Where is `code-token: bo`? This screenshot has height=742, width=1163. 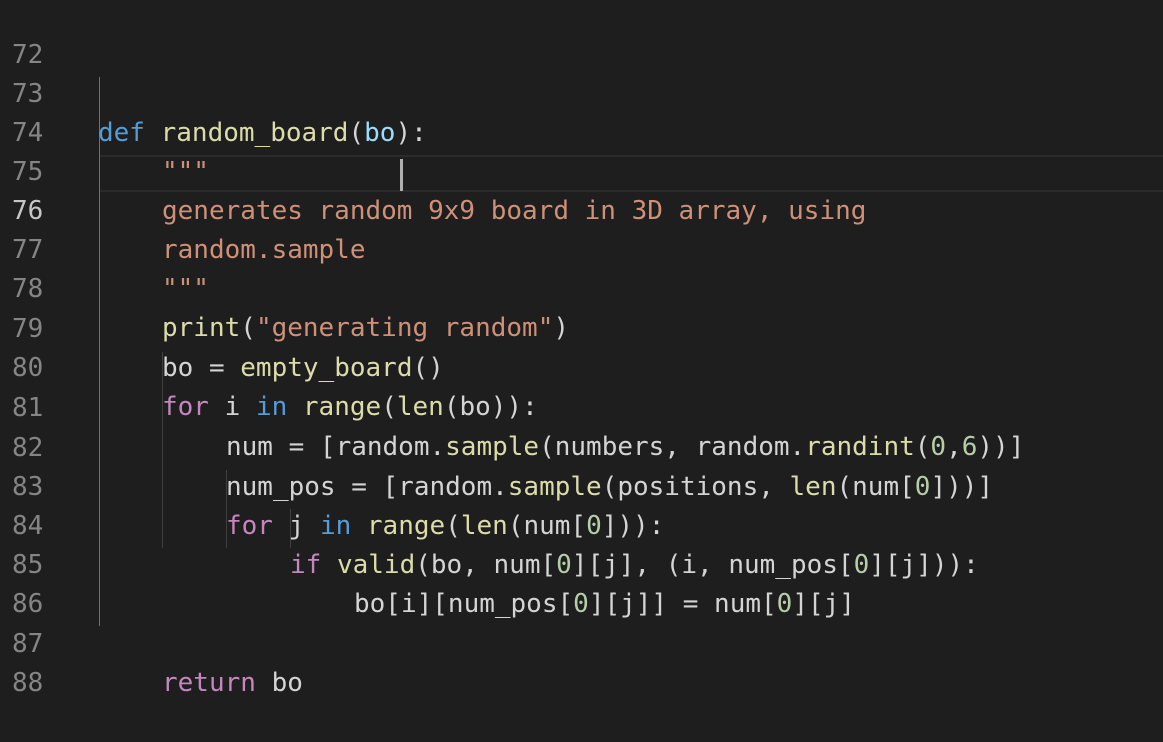 code-token: bo is located at coordinates (279, 683).